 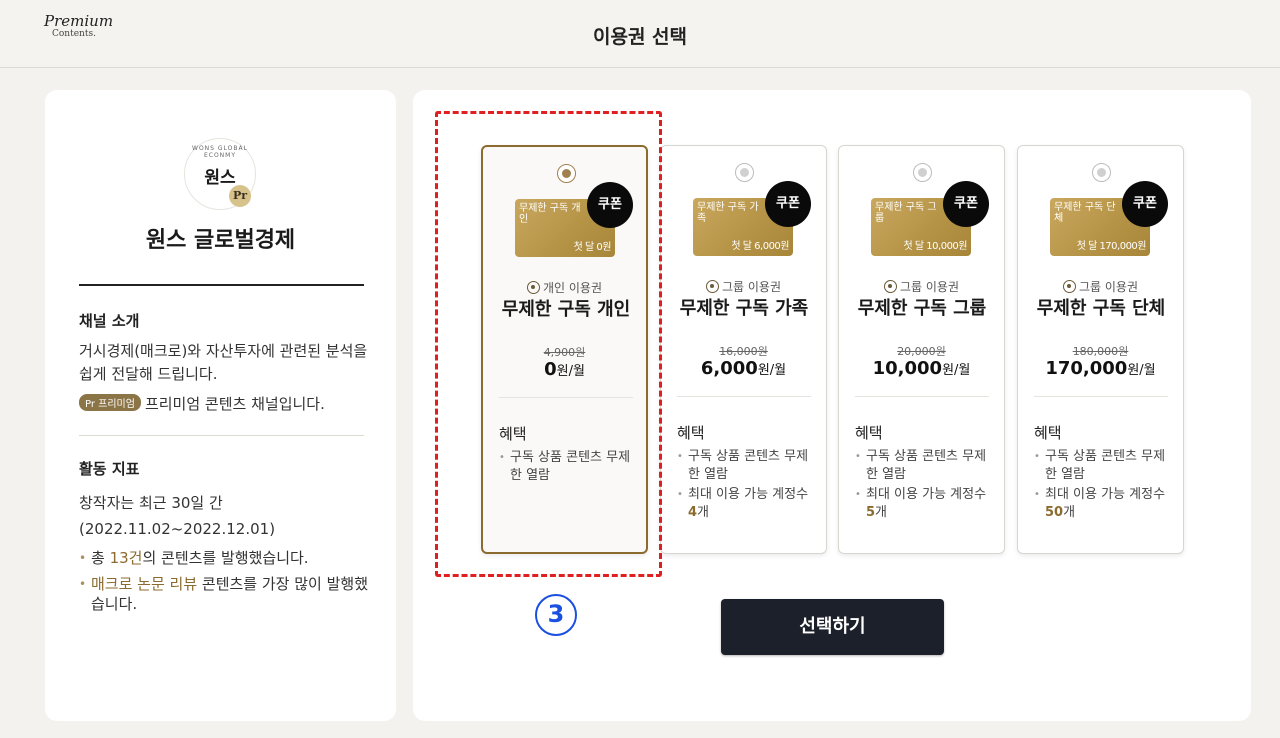 I want to click on activity-title: 활동 지표, so click(x=109, y=469).